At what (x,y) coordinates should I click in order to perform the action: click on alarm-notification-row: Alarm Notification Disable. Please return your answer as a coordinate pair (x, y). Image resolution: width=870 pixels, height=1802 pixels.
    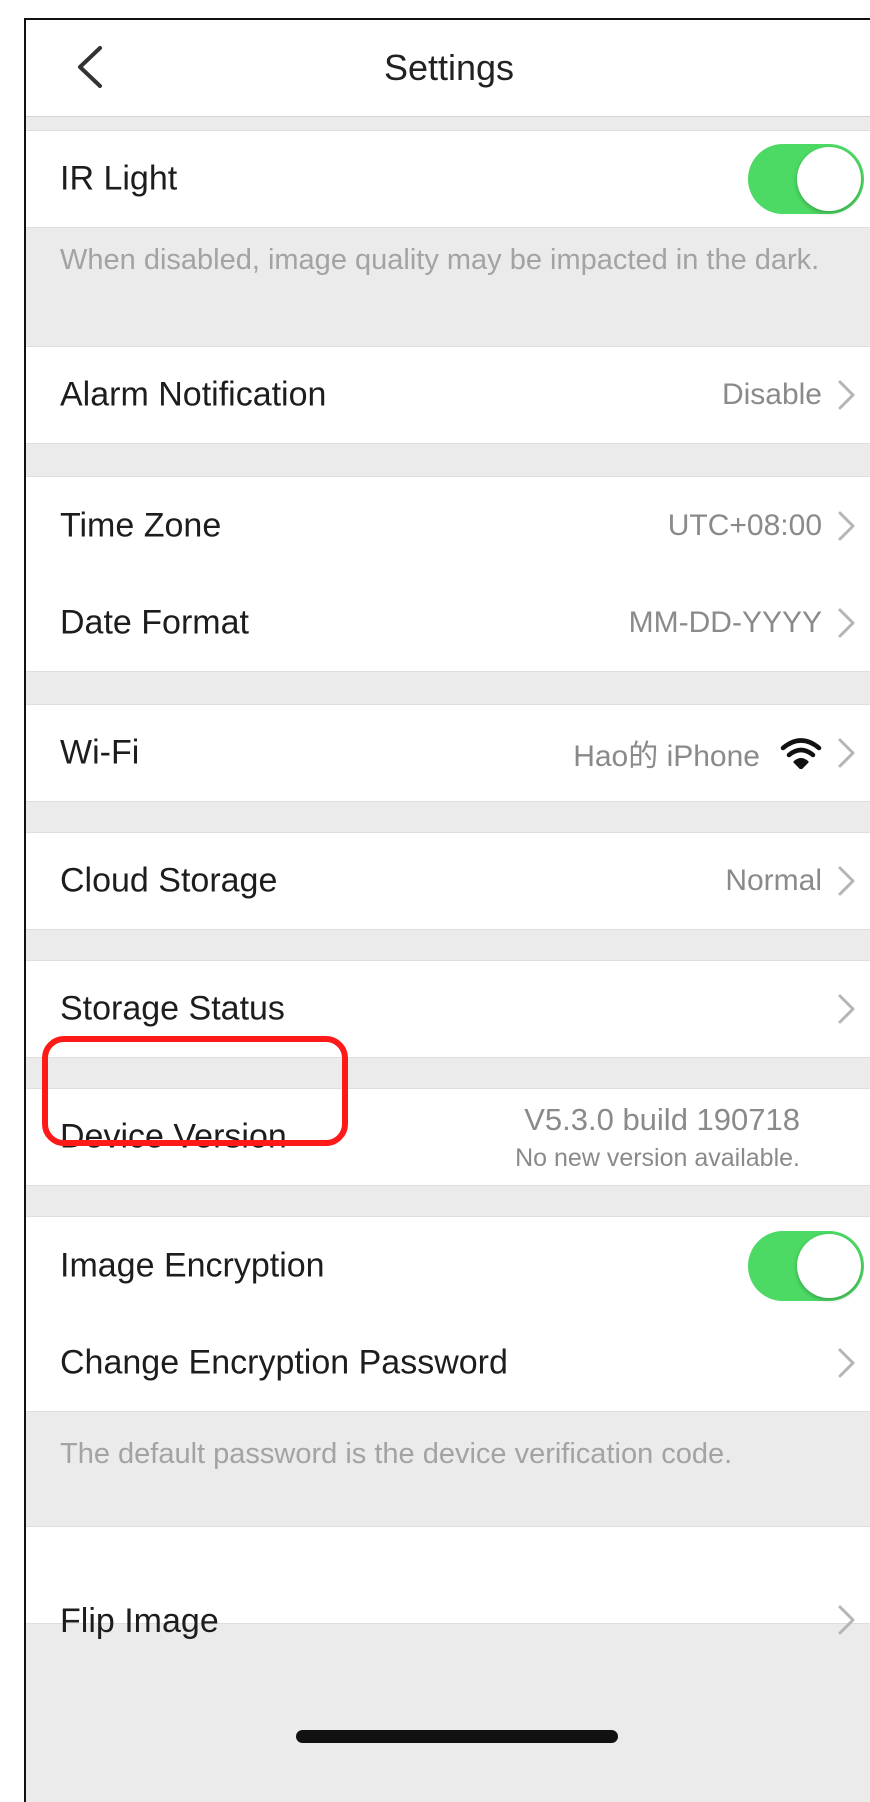
    Looking at the image, I should click on (448, 395).